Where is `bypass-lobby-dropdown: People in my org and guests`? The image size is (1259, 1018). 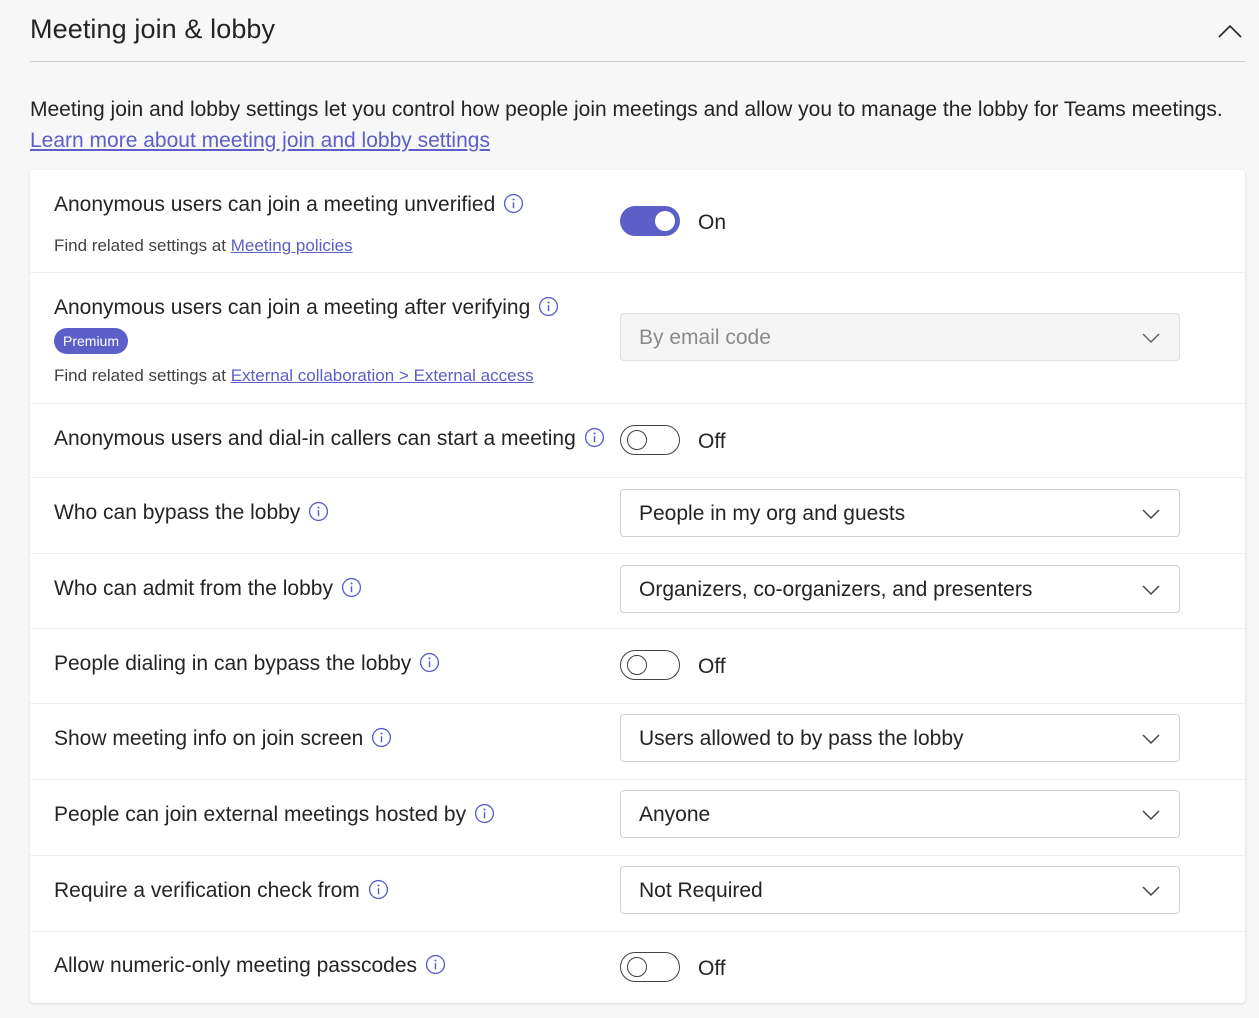 bypass-lobby-dropdown: People in my org and guests is located at coordinates (900, 513).